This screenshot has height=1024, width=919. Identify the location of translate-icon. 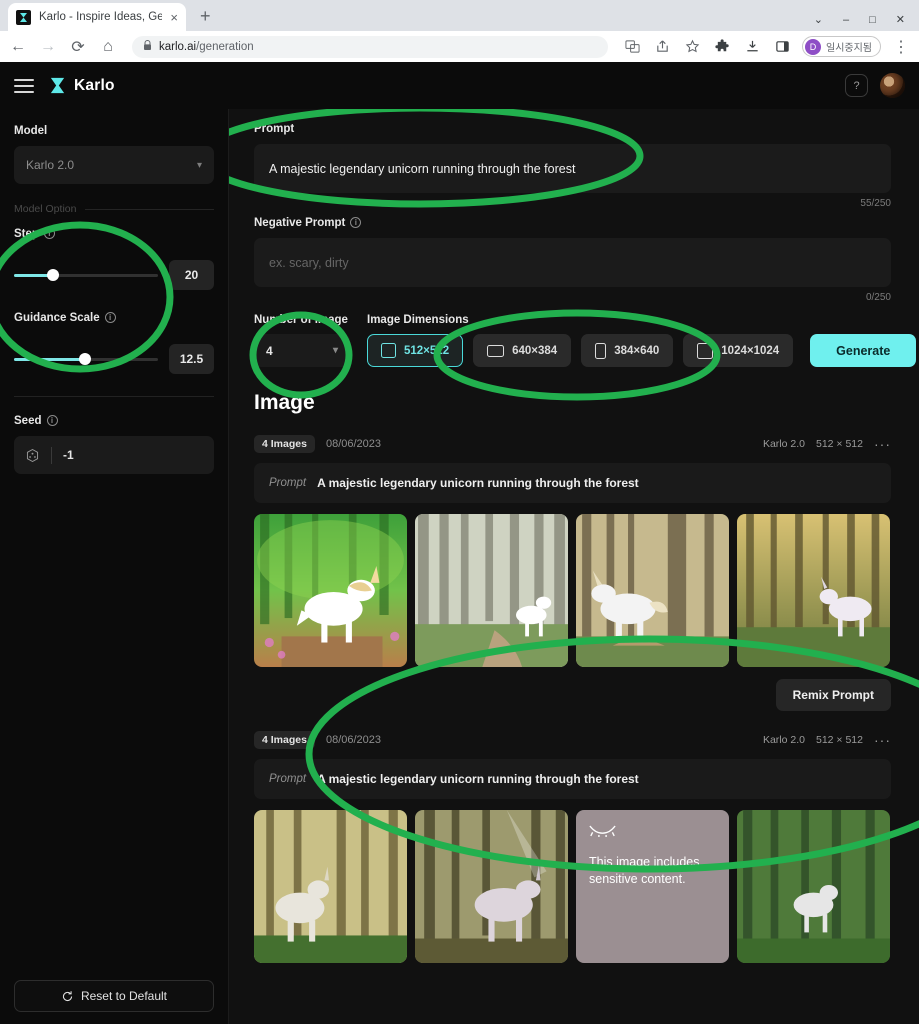
(632, 47).